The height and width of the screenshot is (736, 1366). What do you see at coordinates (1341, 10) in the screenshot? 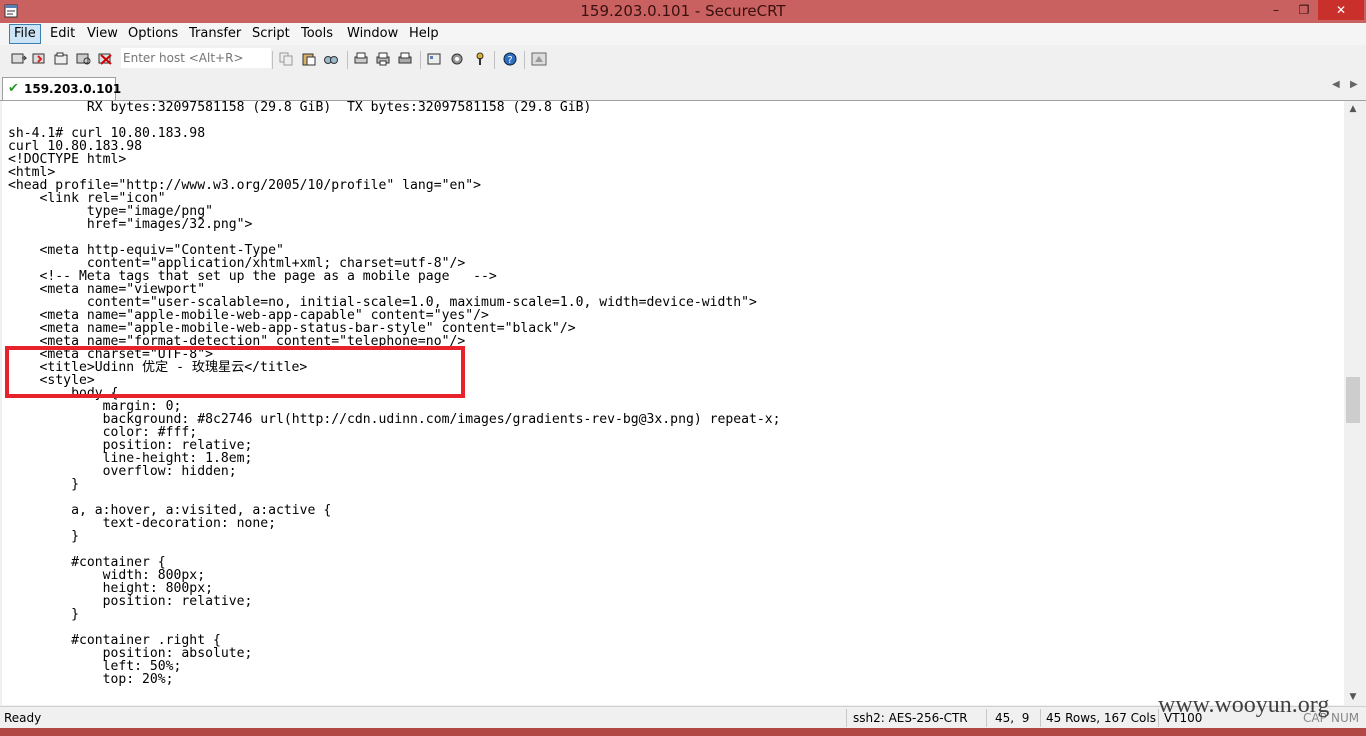
I see `close-button: ✕` at bounding box center [1341, 10].